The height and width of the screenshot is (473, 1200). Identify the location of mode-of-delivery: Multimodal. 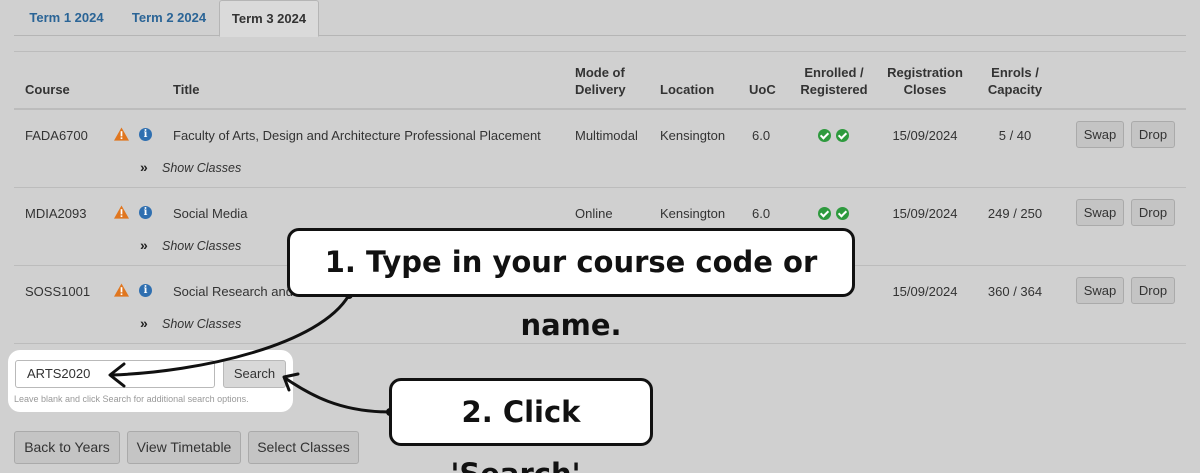
(606, 135).